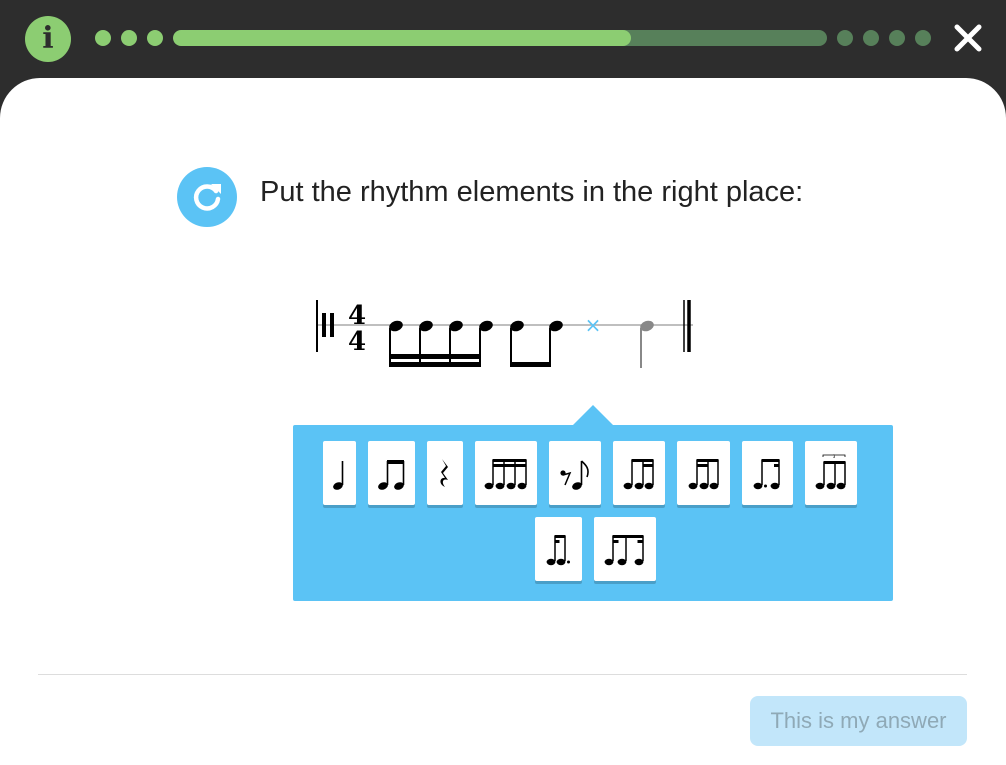  What do you see at coordinates (324, 325) in the screenshot?
I see `percussion-clef-icon` at bounding box center [324, 325].